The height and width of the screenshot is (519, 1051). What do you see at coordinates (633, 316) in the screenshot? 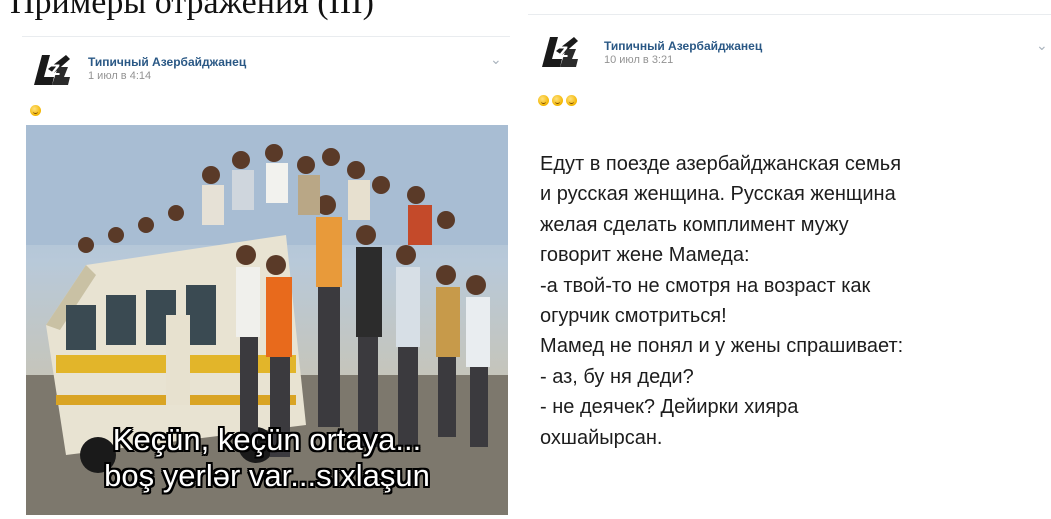
I see `post-text-line: огурчик смотриться!` at bounding box center [633, 316].